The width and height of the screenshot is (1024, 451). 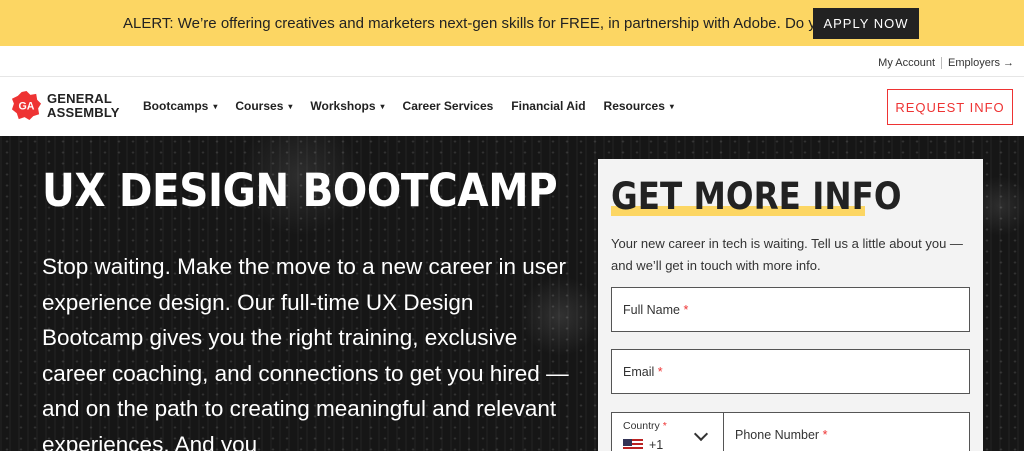 What do you see at coordinates (701, 434) in the screenshot?
I see `chevron-down-icon` at bounding box center [701, 434].